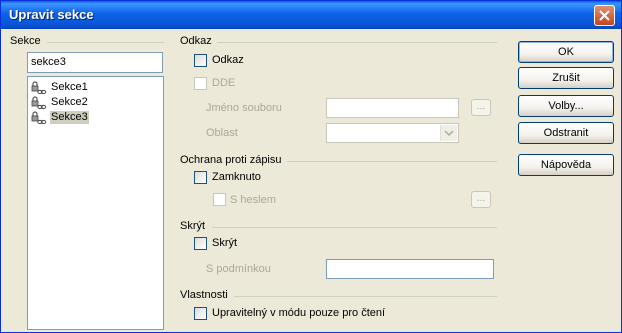  I want to click on area-label: Oblast, so click(222, 133).